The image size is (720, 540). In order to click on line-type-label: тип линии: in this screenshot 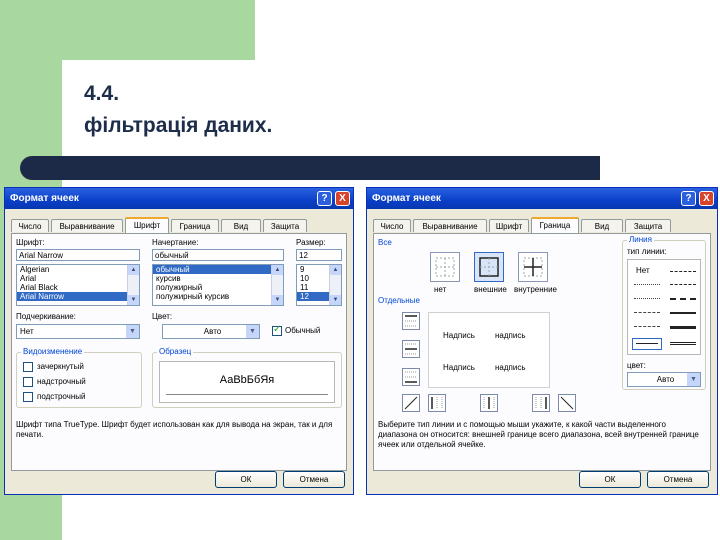, I will do `click(647, 251)`.